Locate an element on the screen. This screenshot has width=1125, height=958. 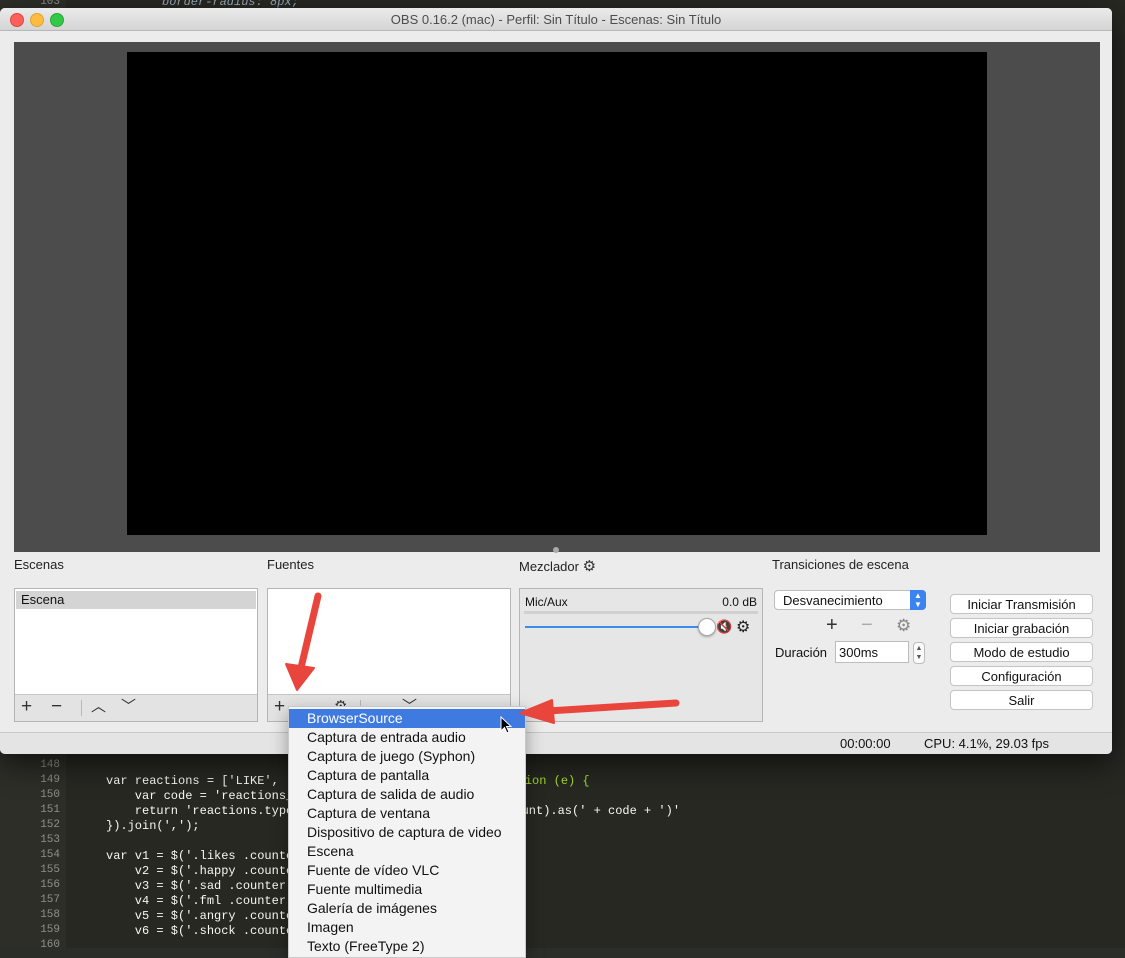
remove-scene-minus-icon: − is located at coordinates (56, 707).